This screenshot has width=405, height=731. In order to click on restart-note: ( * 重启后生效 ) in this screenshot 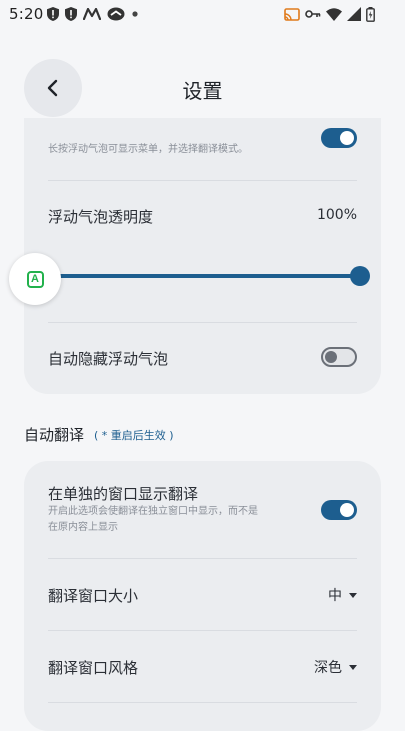, I will do `click(134, 435)`.